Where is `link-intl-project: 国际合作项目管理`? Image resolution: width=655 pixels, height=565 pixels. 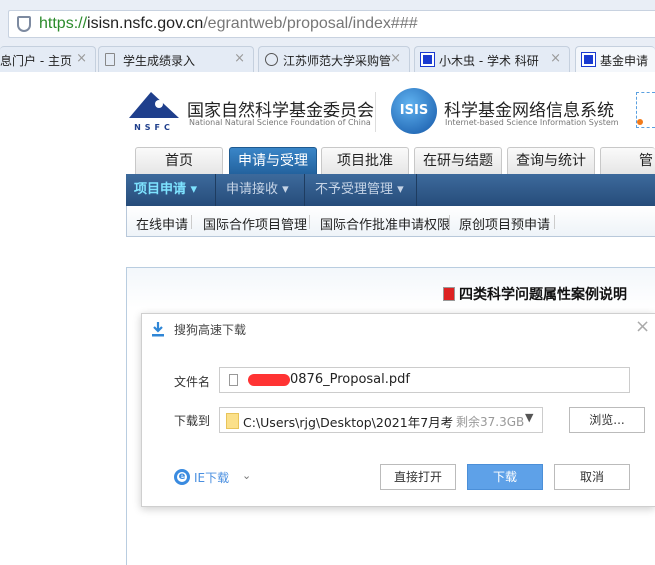 link-intl-project: 国际合作项目管理 is located at coordinates (255, 223).